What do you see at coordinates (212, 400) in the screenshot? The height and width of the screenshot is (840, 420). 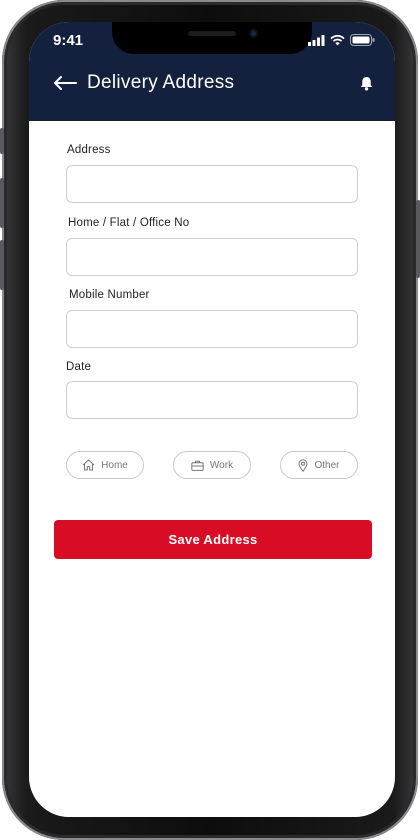 I see `date-input` at bounding box center [212, 400].